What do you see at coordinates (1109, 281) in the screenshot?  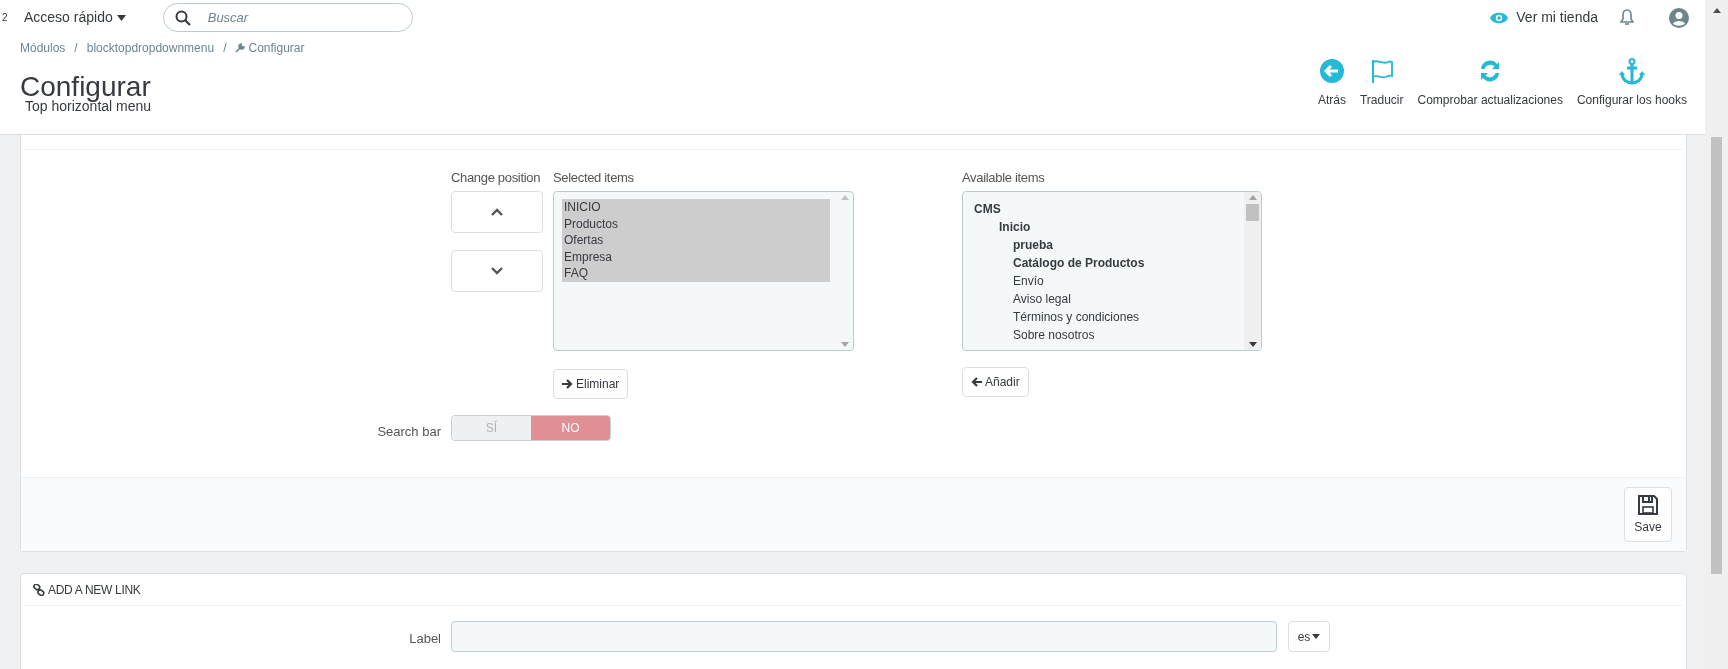 I see `list-option: Envío` at bounding box center [1109, 281].